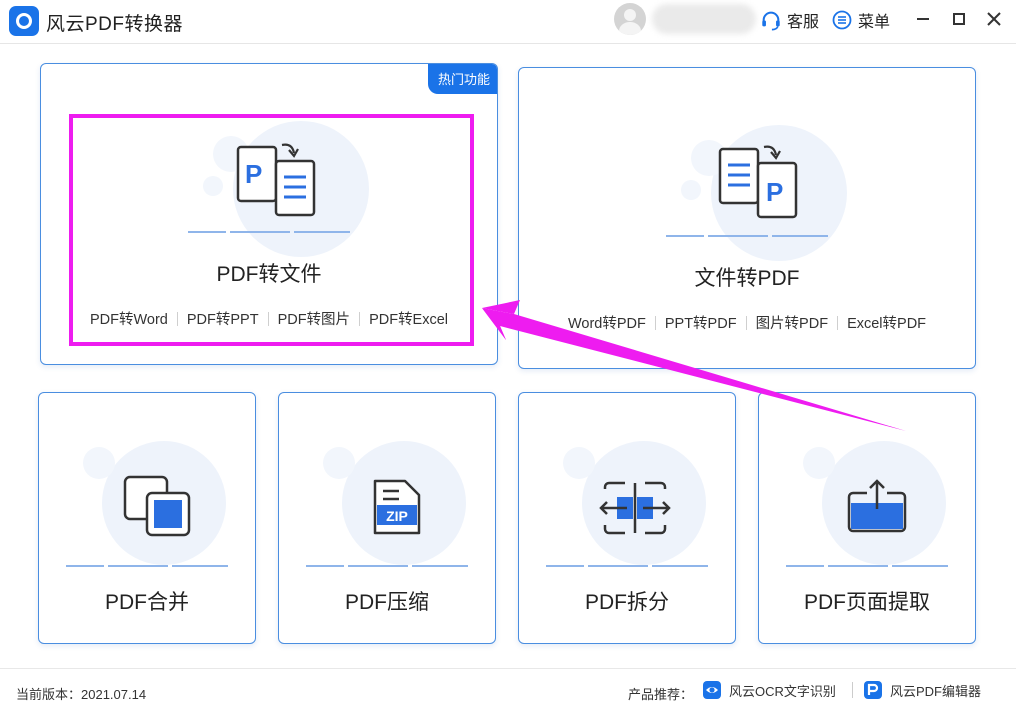 The width and height of the screenshot is (1016, 710). Describe the element at coordinates (877, 506) in the screenshot. I see `extract-icon` at that location.